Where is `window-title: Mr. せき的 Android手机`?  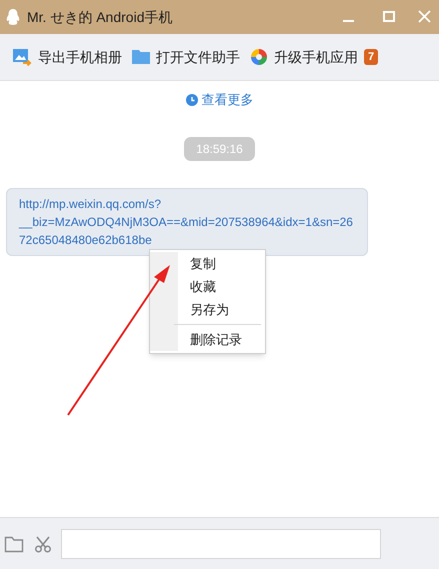
window-title: Mr. せき的 Android手机 is located at coordinates (99, 17).